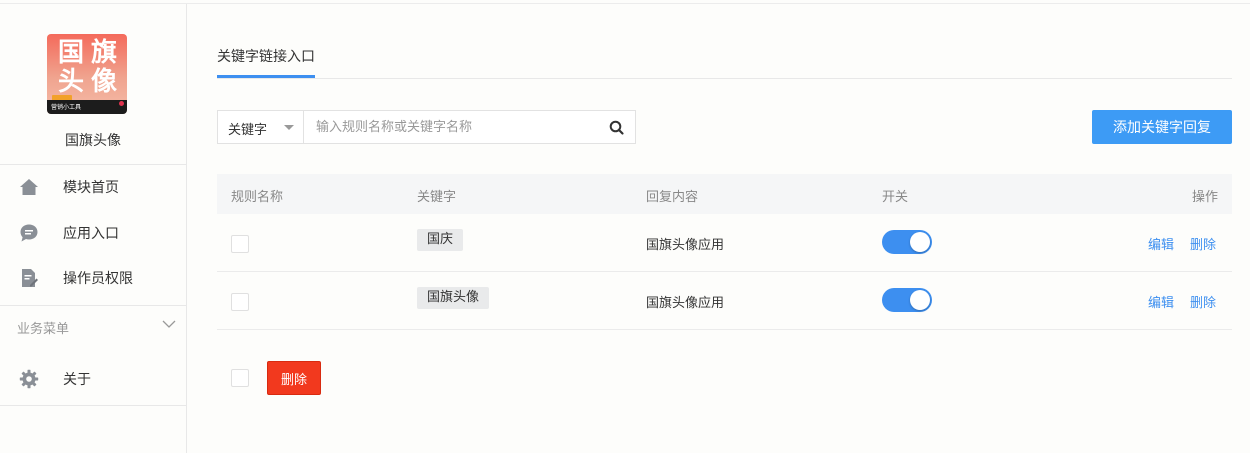 The image size is (1250, 453). Describe the element at coordinates (724, 78) in the screenshot. I see `tab-divider` at that location.